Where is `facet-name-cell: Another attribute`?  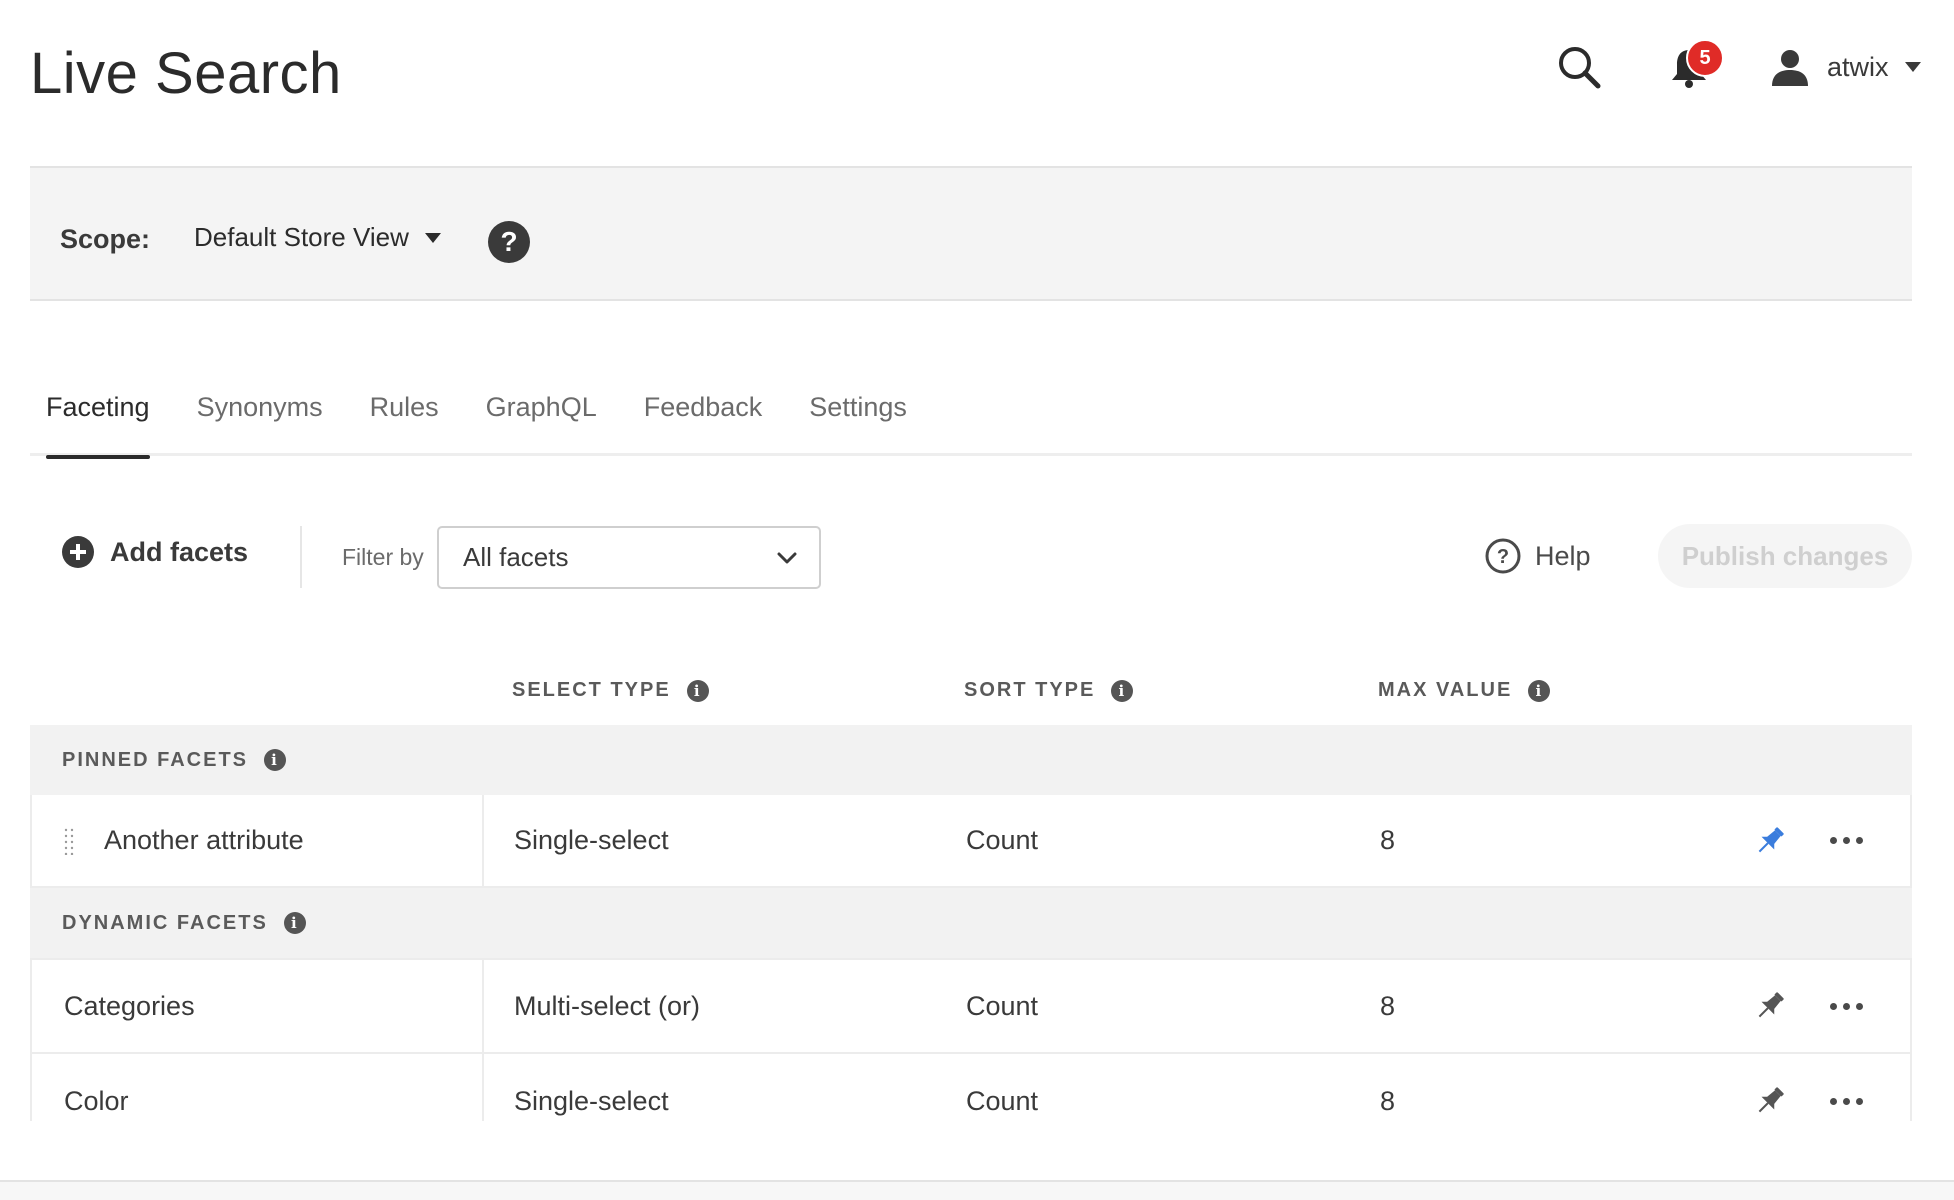
facet-name-cell: Another attribute is located at coordinates (258, 840).